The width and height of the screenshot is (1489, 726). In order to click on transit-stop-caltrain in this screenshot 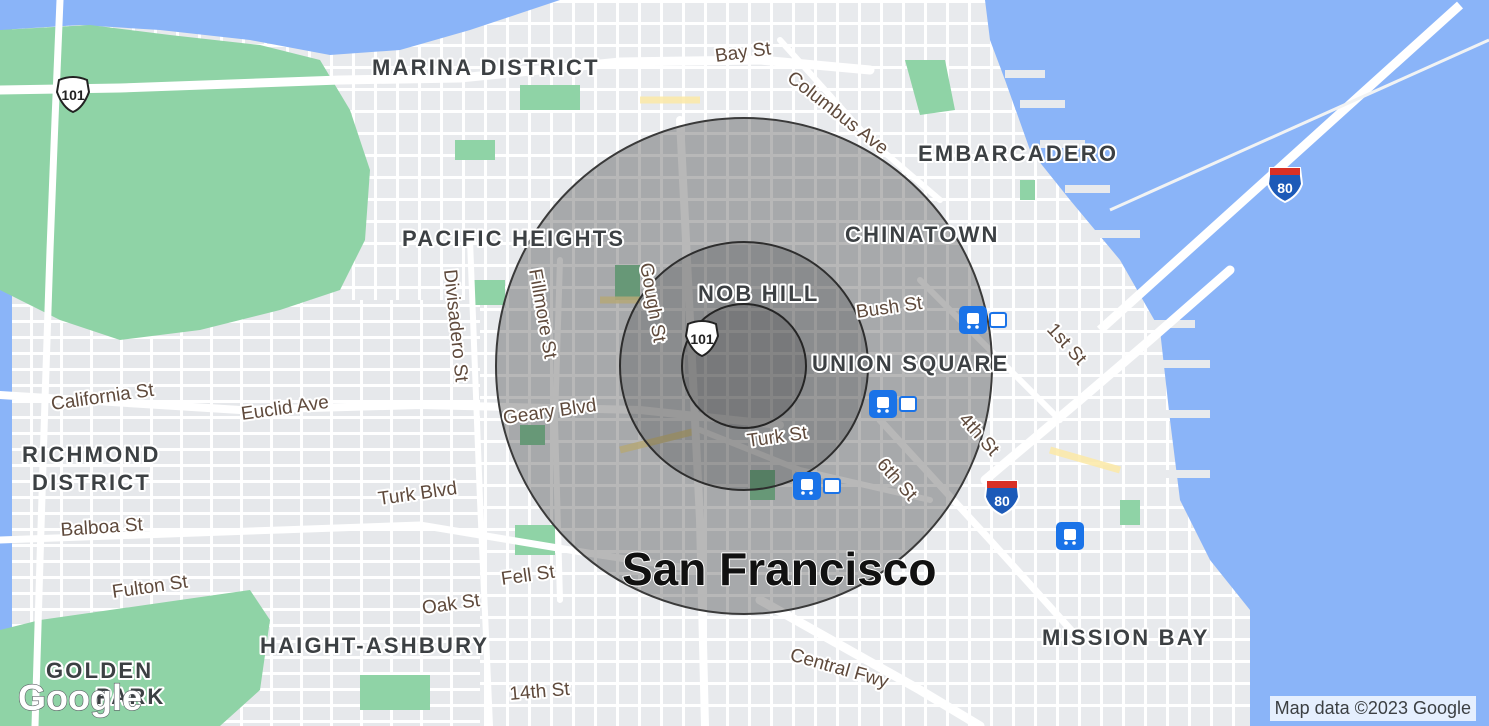, I will do `click(1070, 536)`.